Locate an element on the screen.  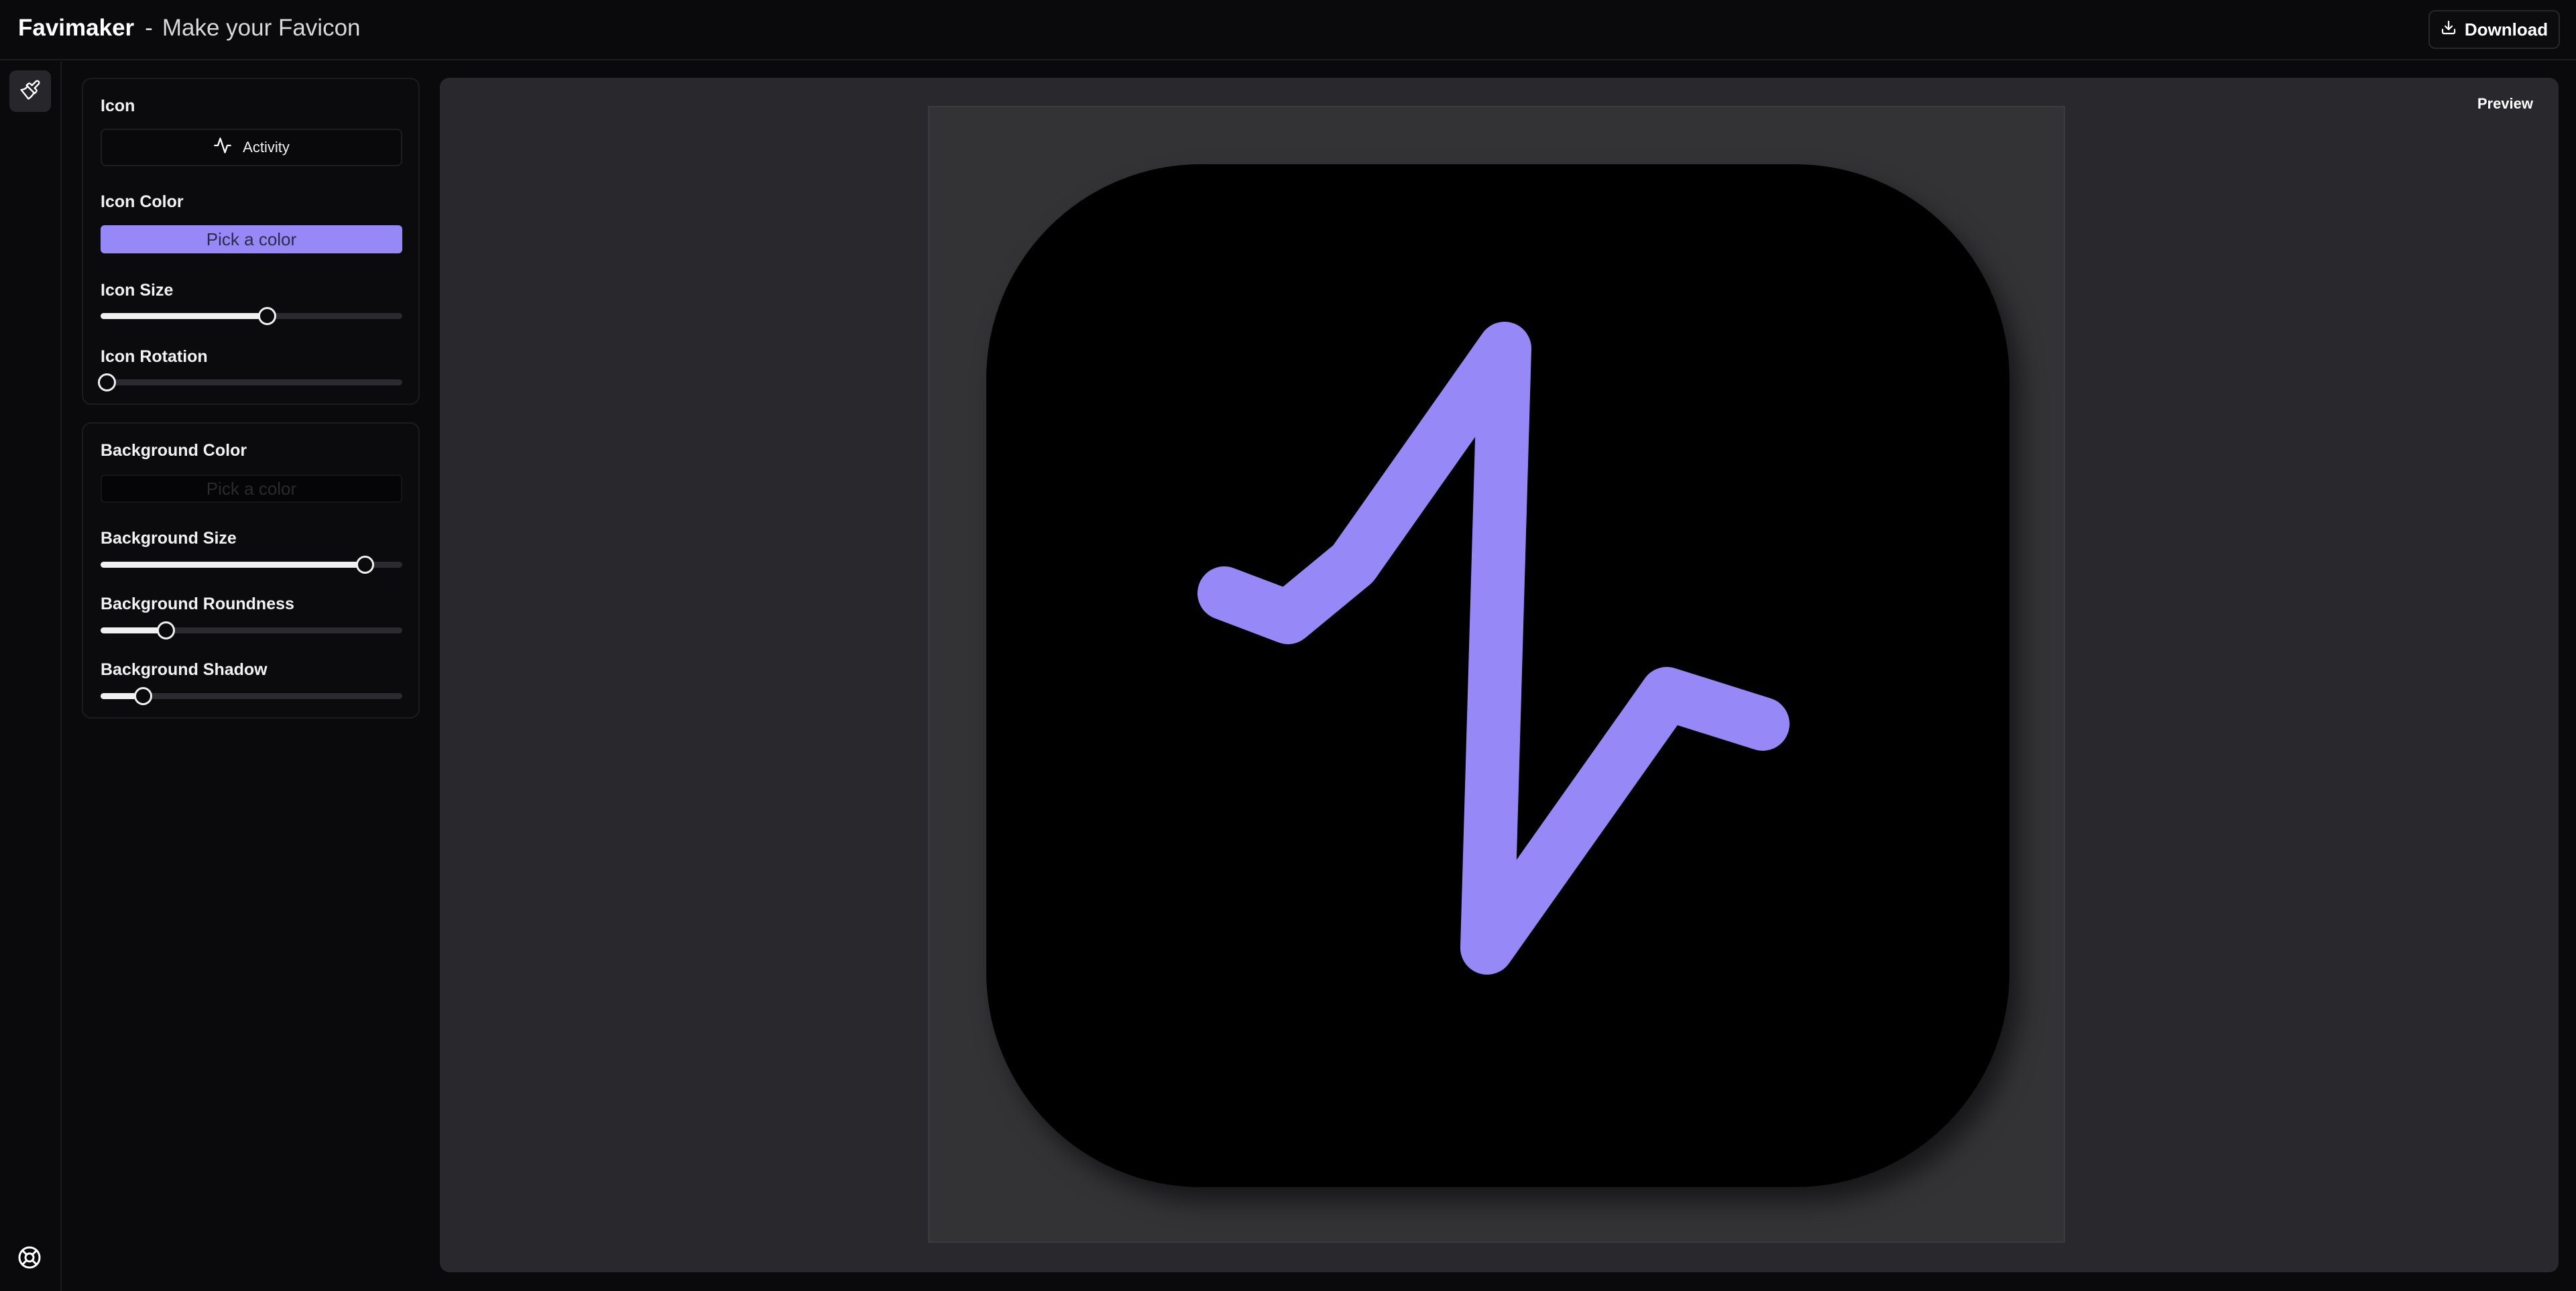
icon-size-slider is located at coordinates (251, 316).